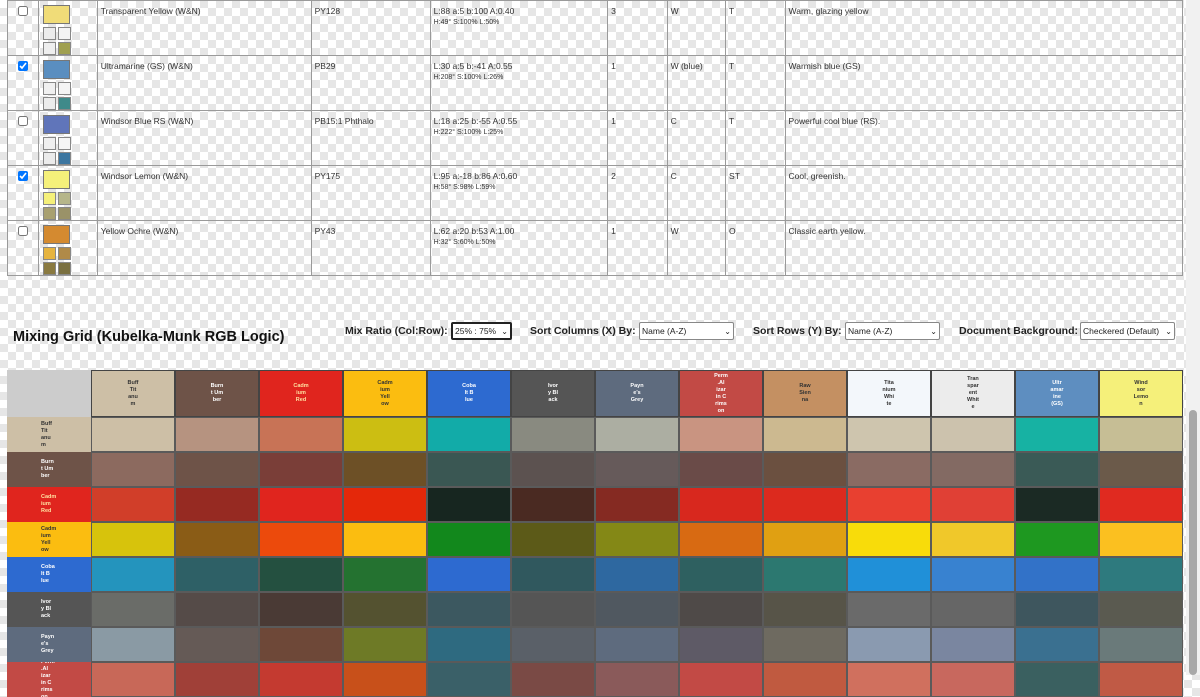 Image resolution: width=1200 pixels, height=697 pixels. What do you see at coordinates (49, 539) in the screenshot?
I see `row-header: Cadm ium Yell ow` at bounding box center [49, 539].